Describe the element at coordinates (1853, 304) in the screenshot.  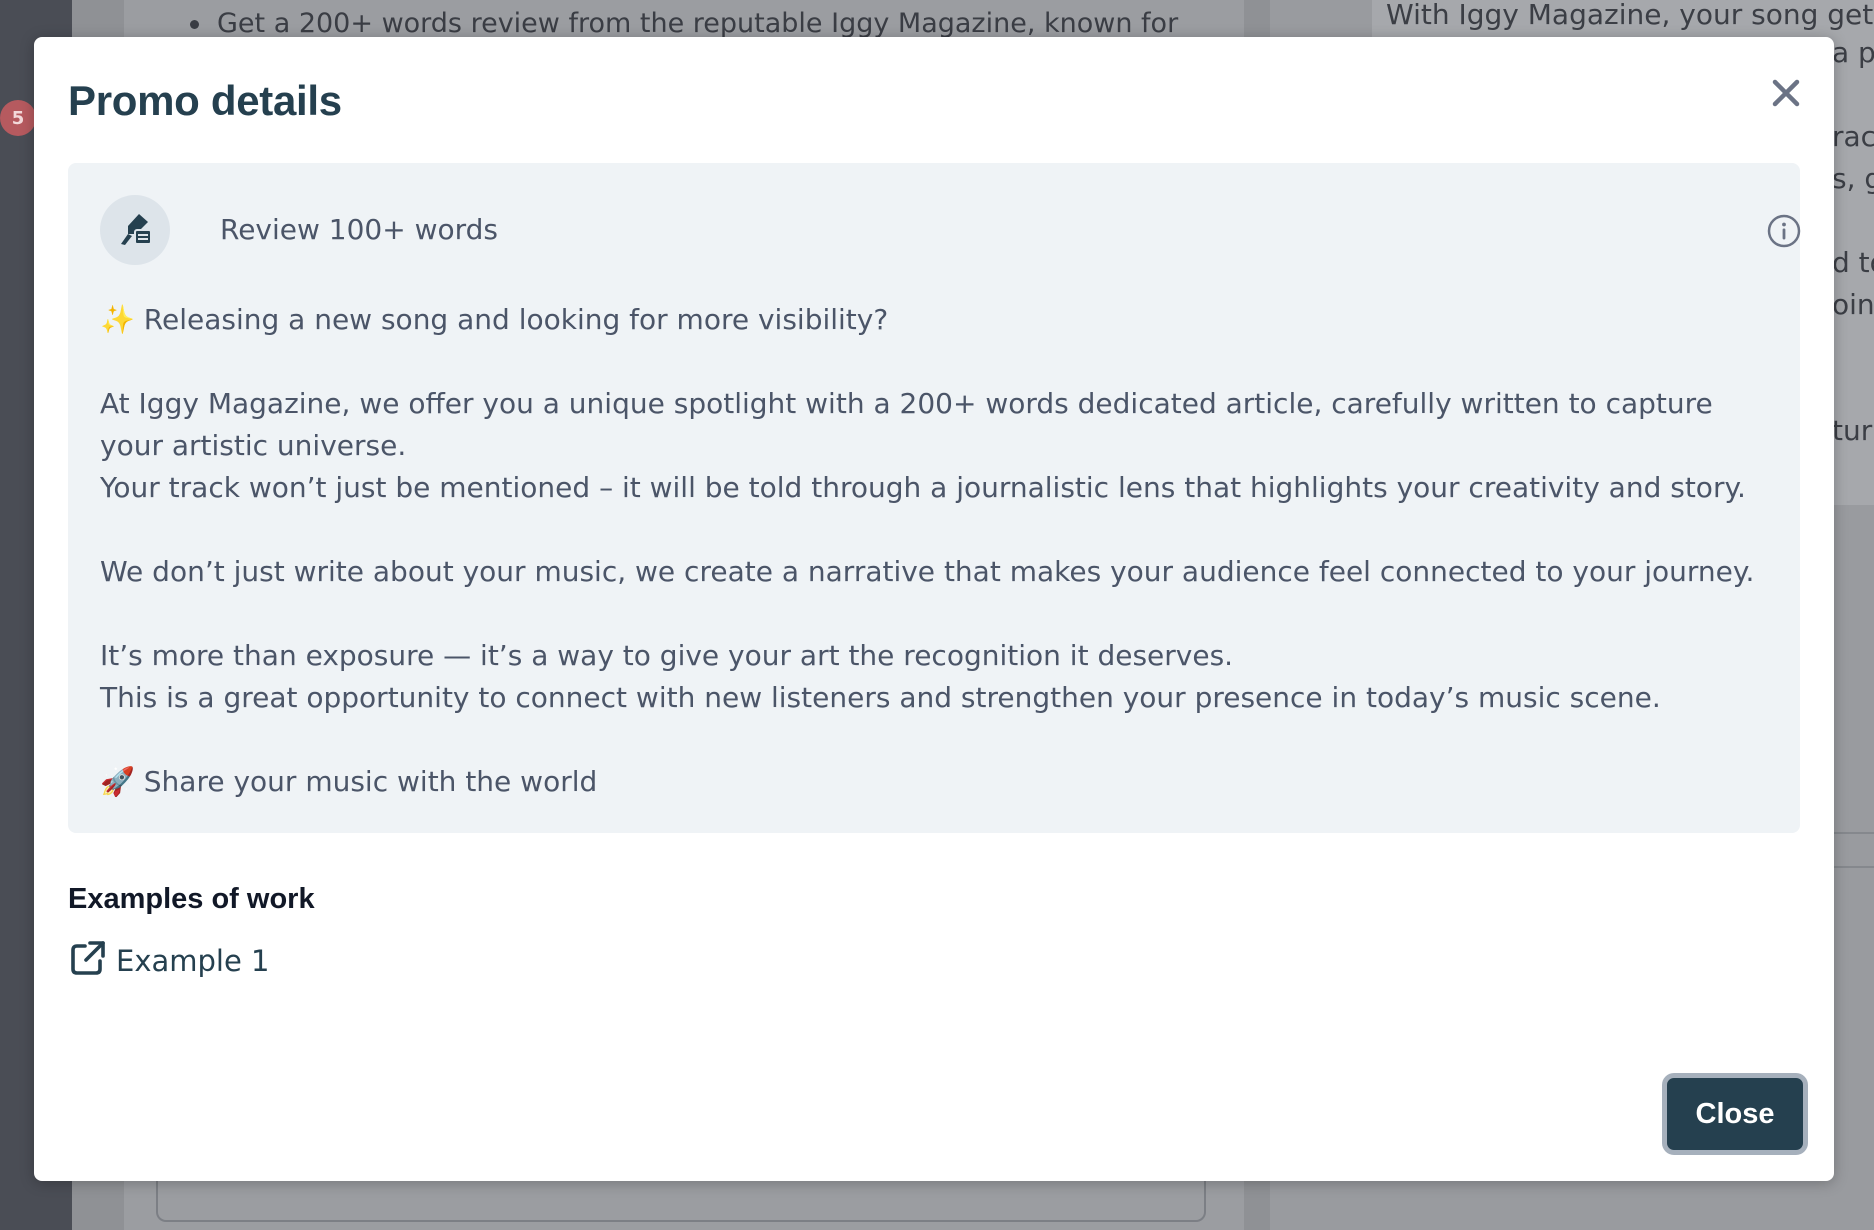
I see `background-fragment: oing` at that location.